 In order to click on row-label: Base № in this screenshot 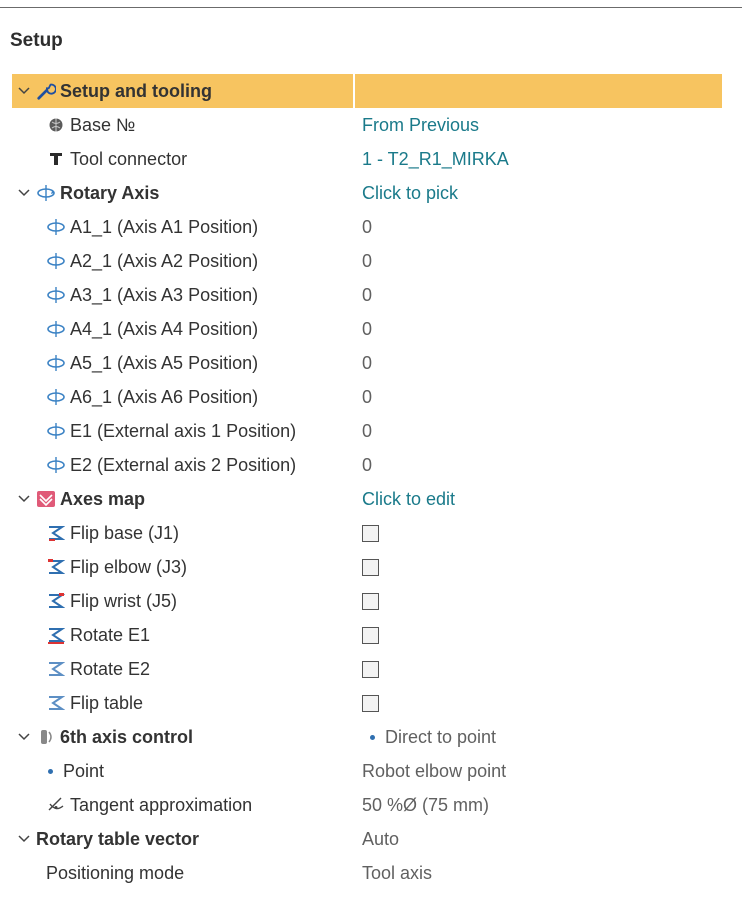, I will do `click(103, 124)`.